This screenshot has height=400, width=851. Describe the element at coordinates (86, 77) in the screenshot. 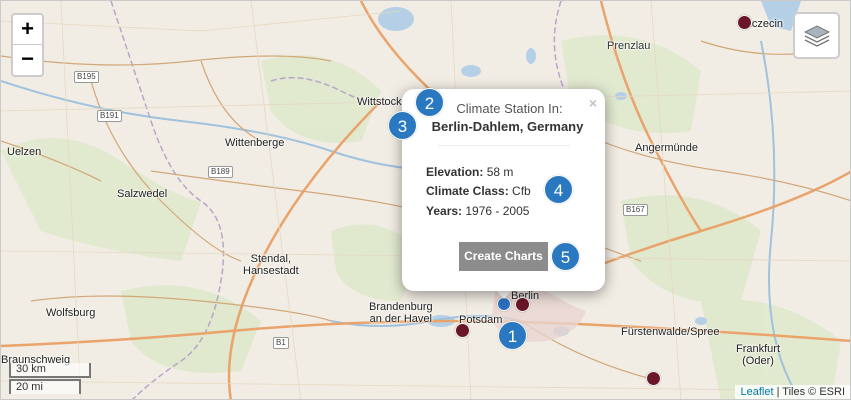

I see `road-shield-b195: B195` at that location.